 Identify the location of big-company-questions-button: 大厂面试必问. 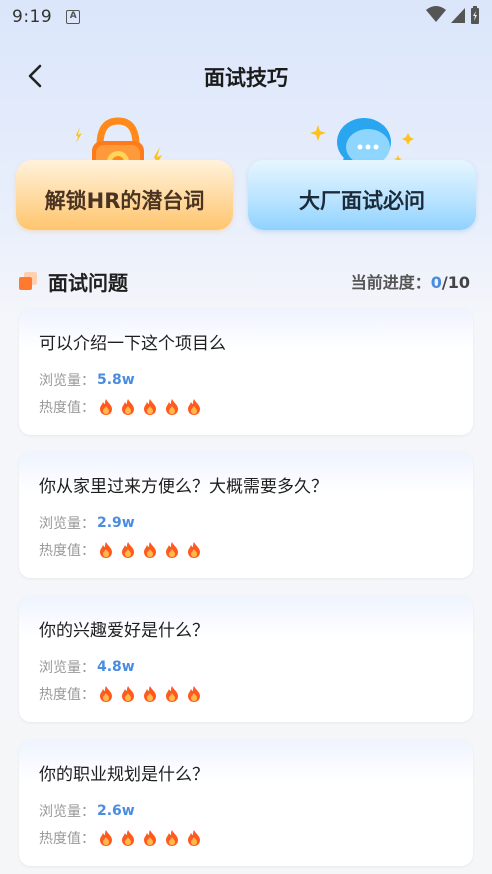
(362, 195).